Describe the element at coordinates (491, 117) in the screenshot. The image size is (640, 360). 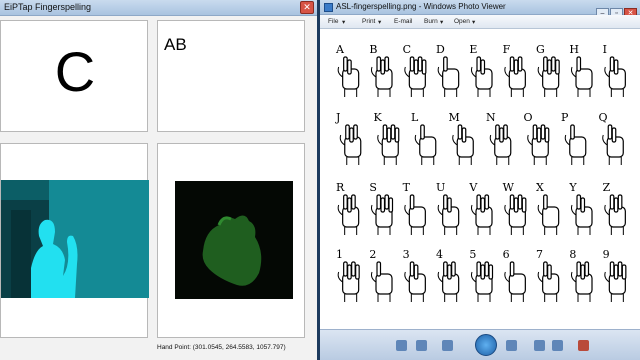
I see `asl-sign-label: N` at that location.